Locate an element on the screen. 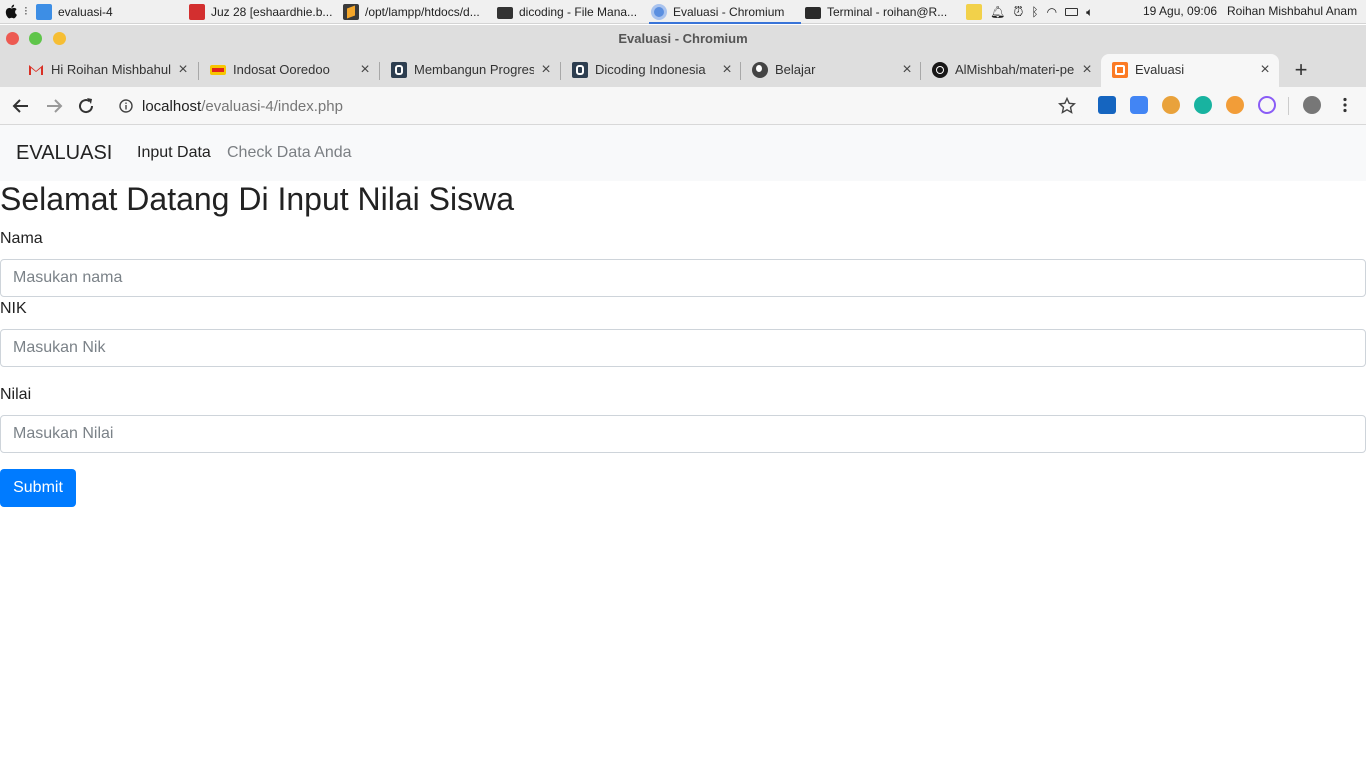 The image size is (1366, 768). nama-input is located at coordinates (683, 278).